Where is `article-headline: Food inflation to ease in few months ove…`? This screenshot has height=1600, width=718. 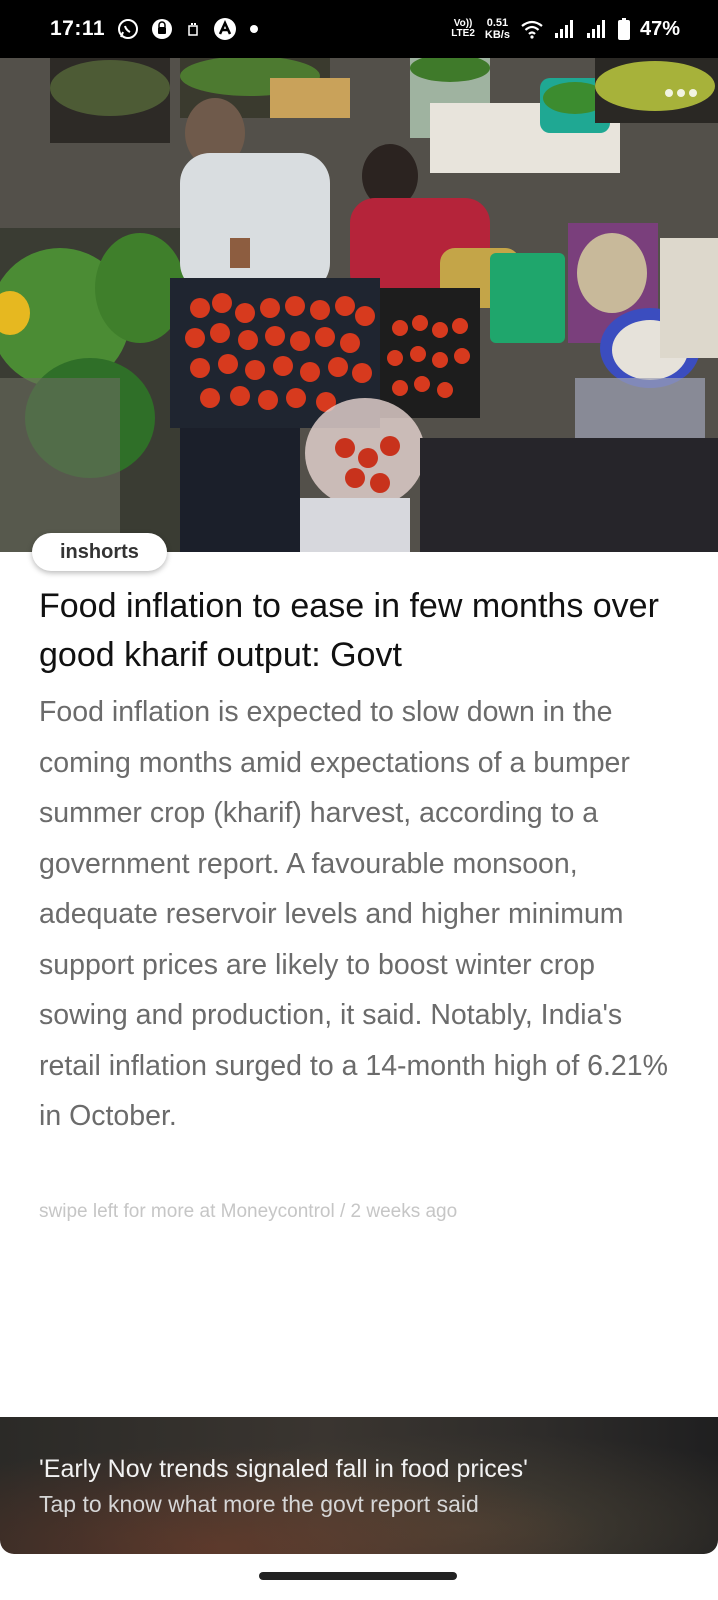 article-headline: Food inflation to ease in few months ove… is located at coordinates (349, 630).